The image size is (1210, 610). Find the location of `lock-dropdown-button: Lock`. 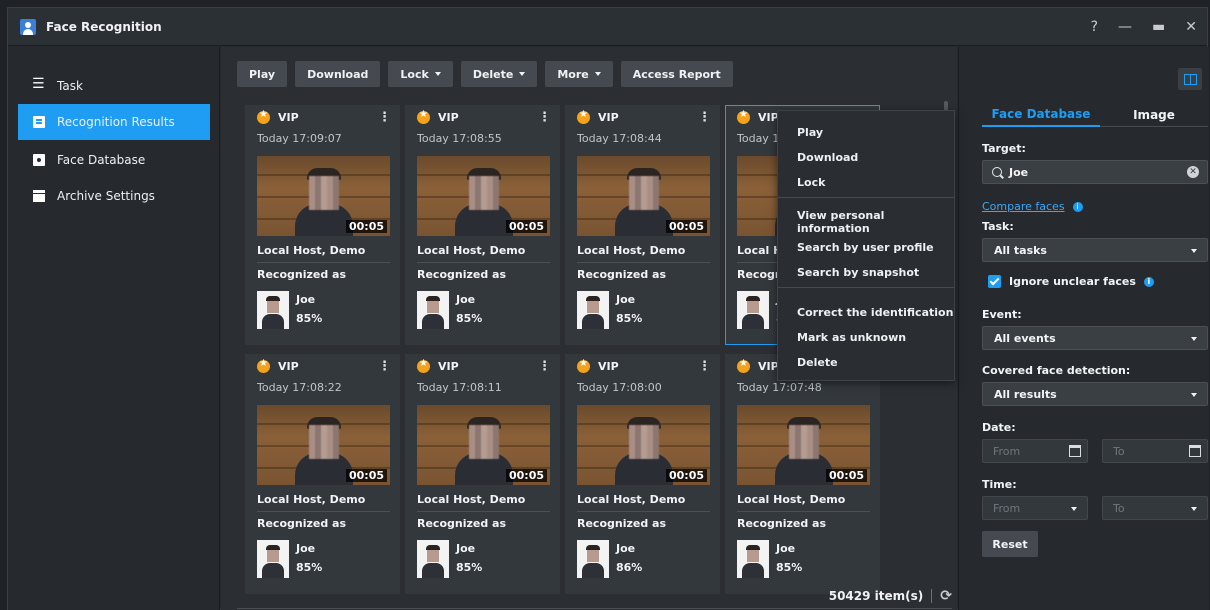

lock-dropdown-button: Lock is located at coordinates (420, 74).